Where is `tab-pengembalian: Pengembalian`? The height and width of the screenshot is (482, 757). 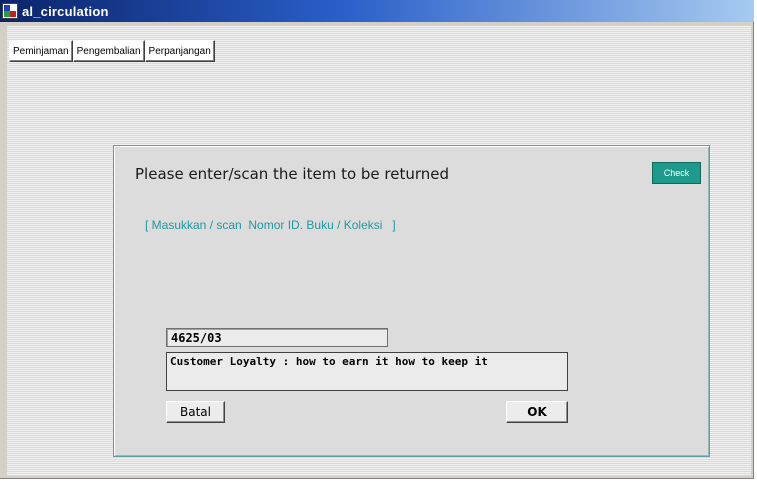
tab-pengembalian: Pengembalian is located at coordinates (108, 51).